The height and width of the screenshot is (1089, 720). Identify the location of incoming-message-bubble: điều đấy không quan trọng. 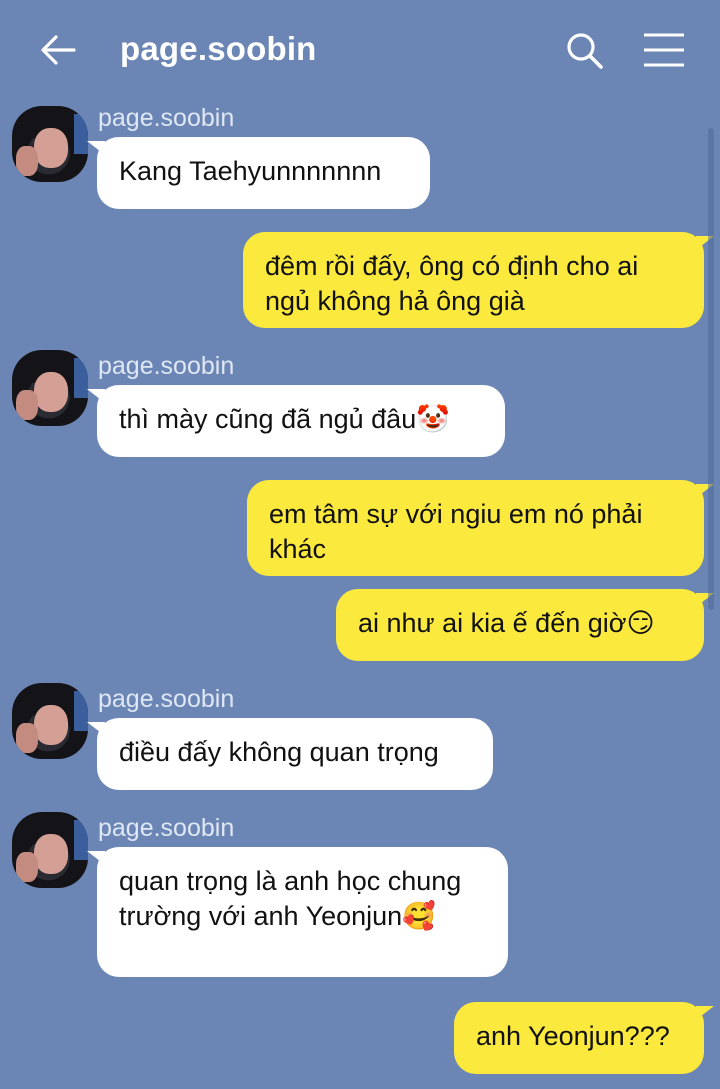
(290, 754).